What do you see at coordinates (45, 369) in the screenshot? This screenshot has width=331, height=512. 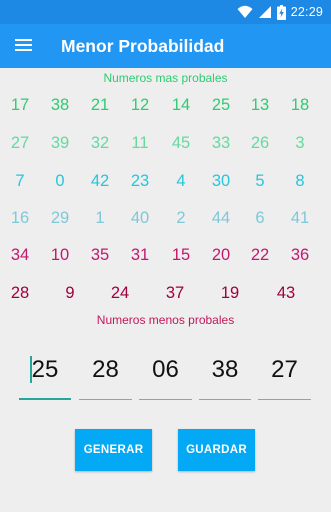 I see `number-field-value: 25` at bounding box center [45, 369].